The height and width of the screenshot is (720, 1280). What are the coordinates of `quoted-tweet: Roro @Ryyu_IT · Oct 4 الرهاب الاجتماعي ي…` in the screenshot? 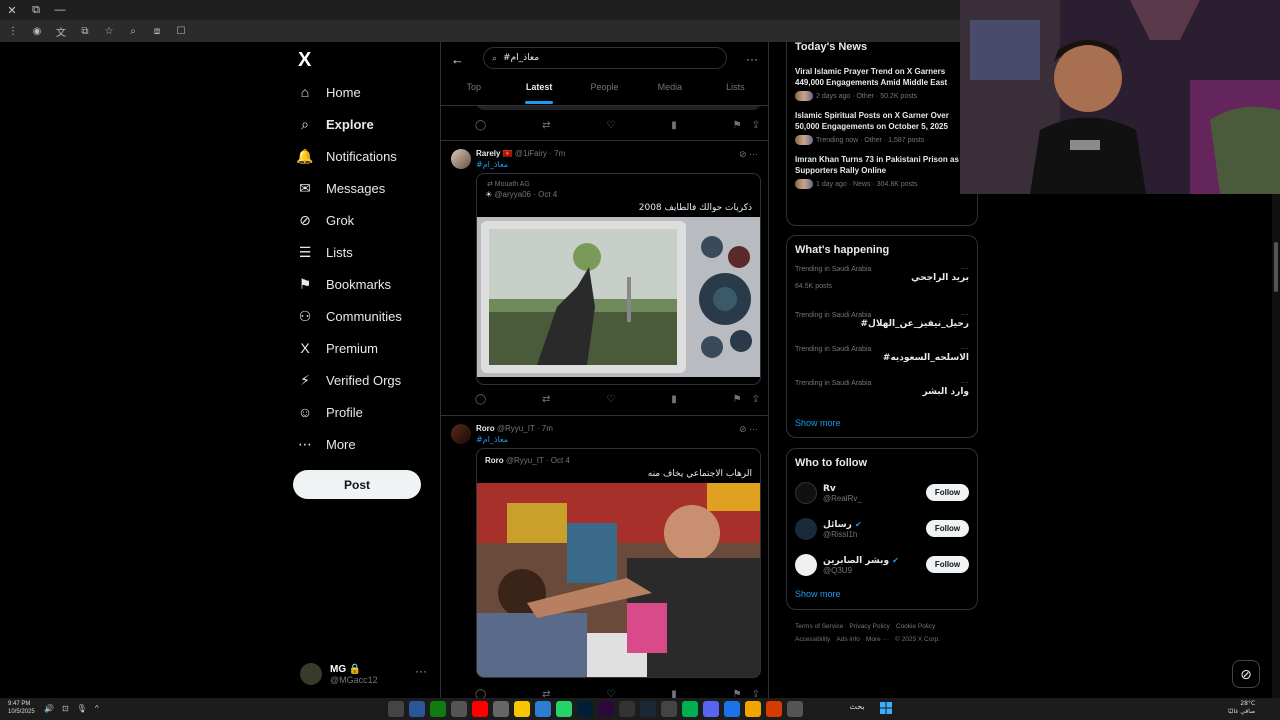 It's located at (618, 563).